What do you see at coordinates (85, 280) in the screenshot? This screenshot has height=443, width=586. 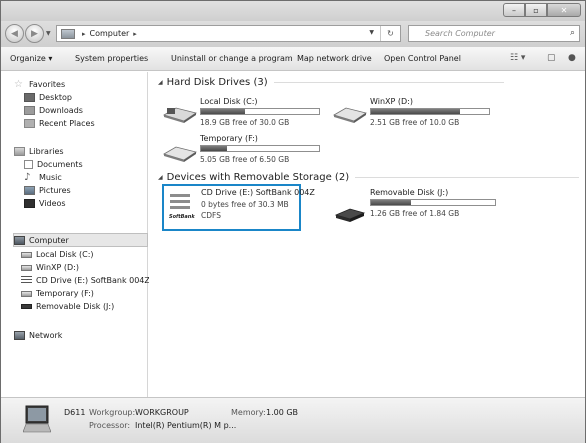 I see `nav-cd-drive-e: CD Drive (E:) SoftBank 004Z` at bounding box center [85, 280].